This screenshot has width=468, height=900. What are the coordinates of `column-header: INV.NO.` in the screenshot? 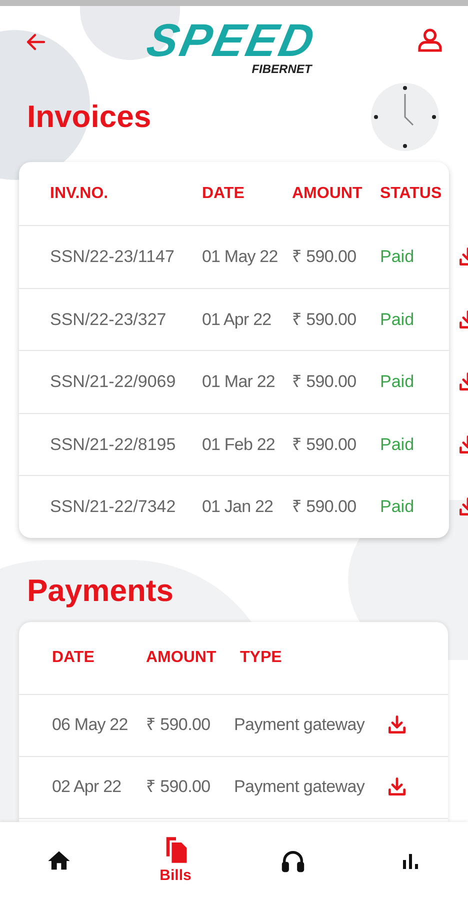 It's located at (80, 194).